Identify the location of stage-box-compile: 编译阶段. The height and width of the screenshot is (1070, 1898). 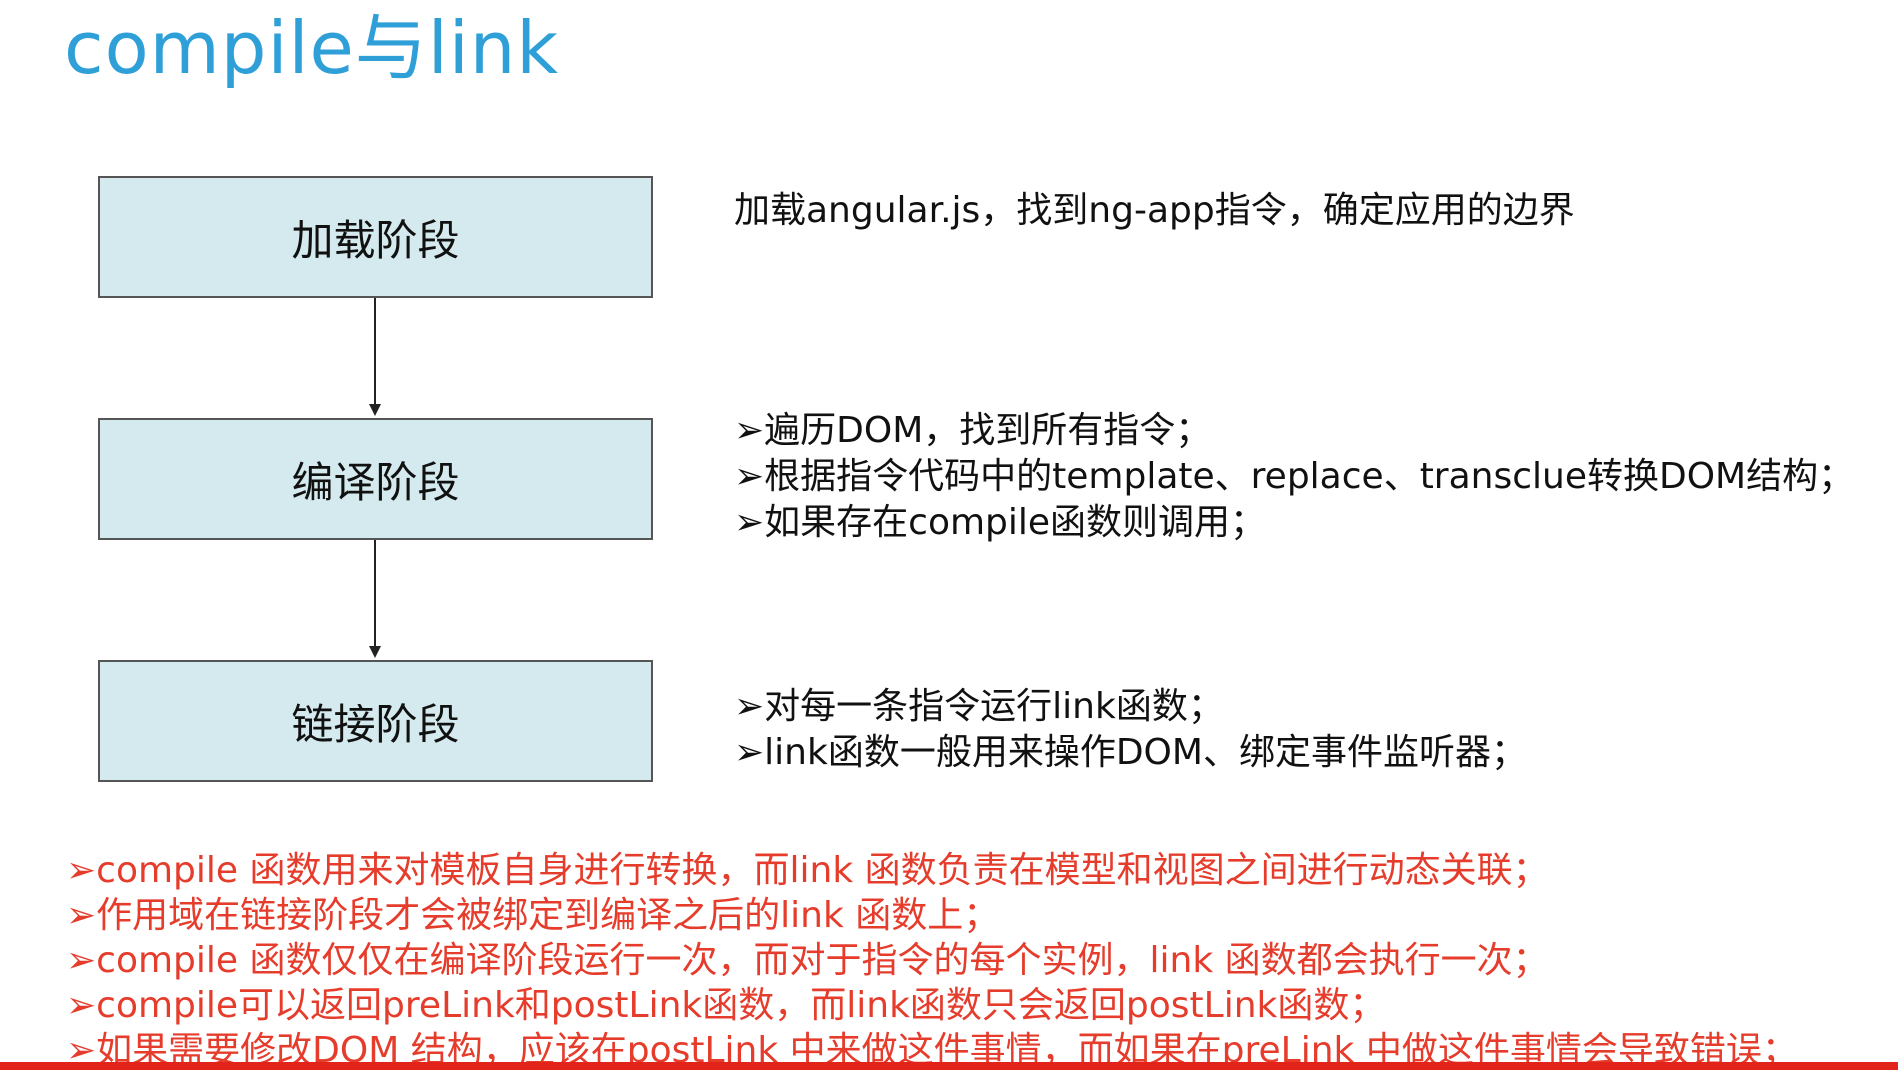
(375, 479).